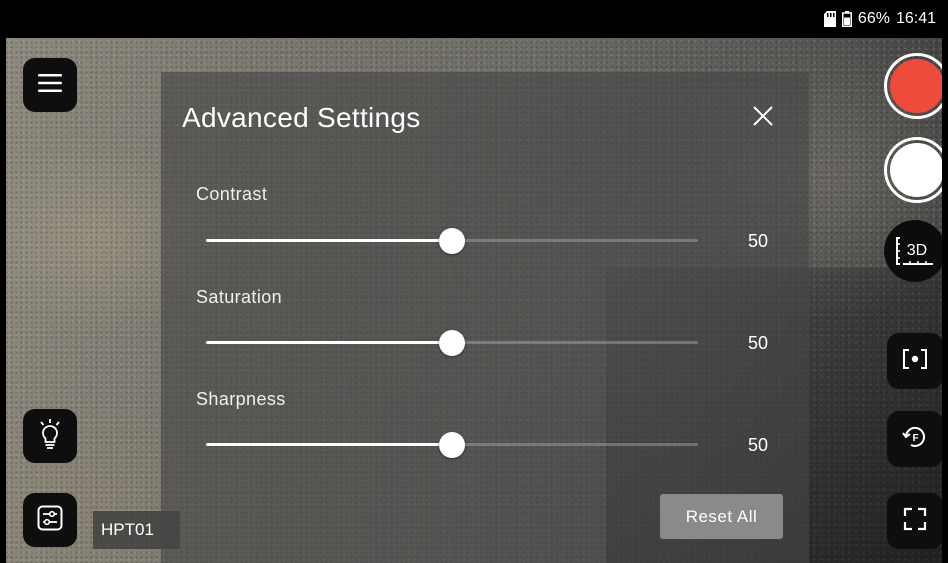 The width and height of the screenshot is (948, 563). I want to click on focus-target-icon, so click(915, 361).